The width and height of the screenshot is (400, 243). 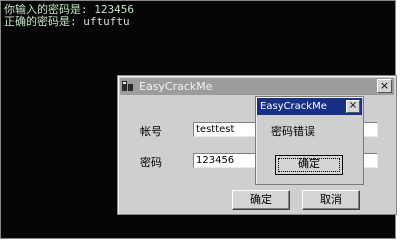 I want to click on message-box-close-button: ×, so click(x=353, y=106).